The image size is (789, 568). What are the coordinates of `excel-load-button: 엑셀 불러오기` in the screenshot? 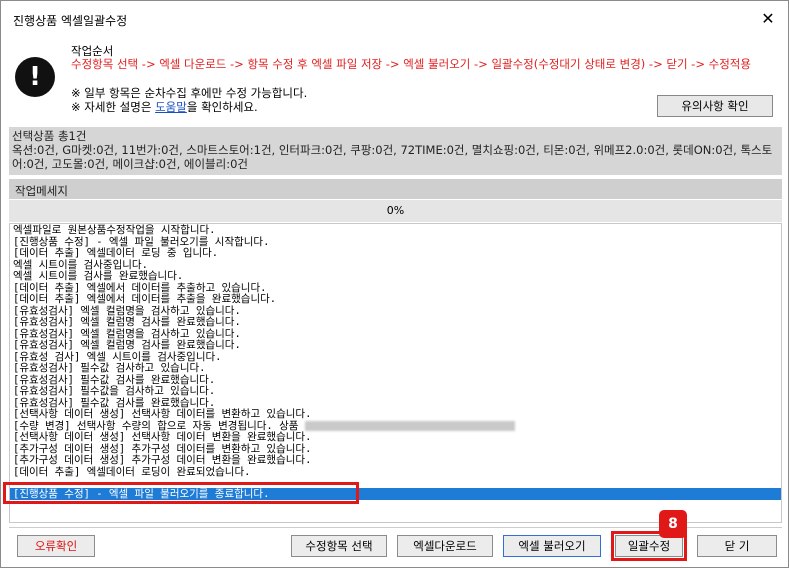 It's located at (552, 546).